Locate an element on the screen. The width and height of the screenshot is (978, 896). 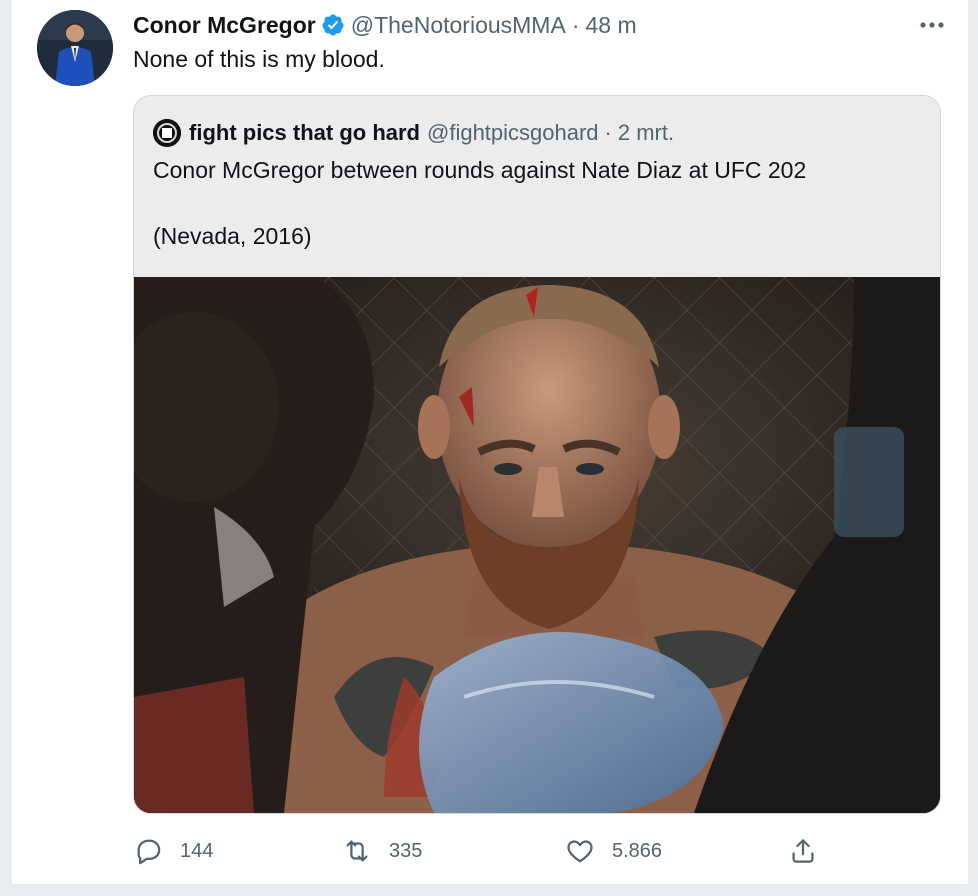
author-avatar is located at coordinates (75, 48).